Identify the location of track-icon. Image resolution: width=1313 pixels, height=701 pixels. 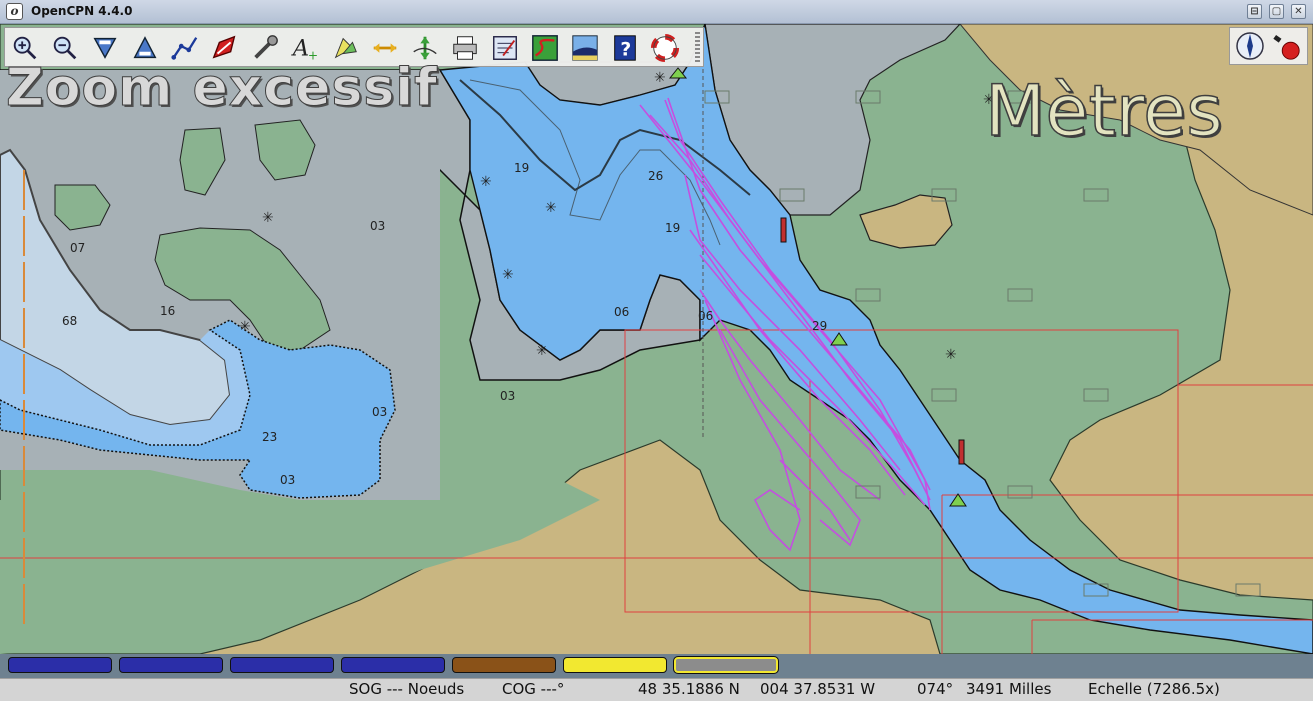
(545, 48).